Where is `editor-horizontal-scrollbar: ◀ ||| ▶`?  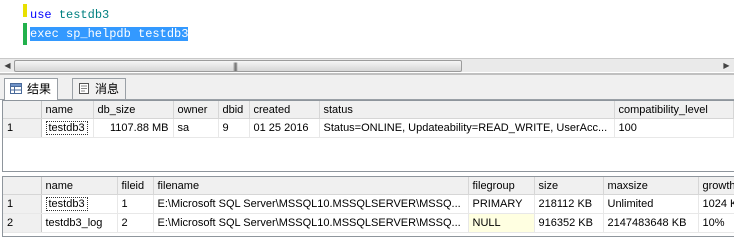
editor-horizontal-scrollbar: ◀ ||| ▶ is located at coordinates (367, 65).